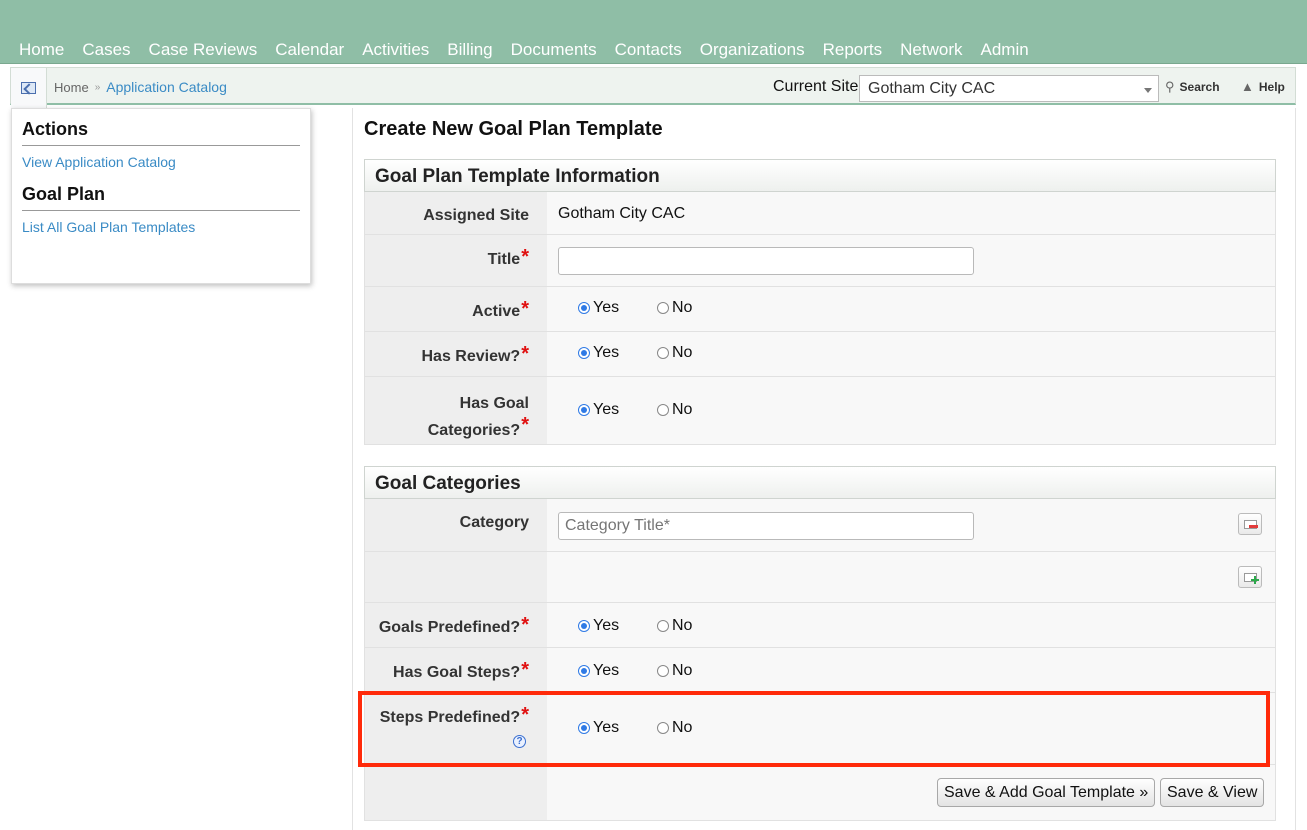 This screenshot has width=1307, height=830. What do you see at coordinates (816, 86) in the screenshot?
I see `current-site-label: Current Site` at bounding box center [816, 86].